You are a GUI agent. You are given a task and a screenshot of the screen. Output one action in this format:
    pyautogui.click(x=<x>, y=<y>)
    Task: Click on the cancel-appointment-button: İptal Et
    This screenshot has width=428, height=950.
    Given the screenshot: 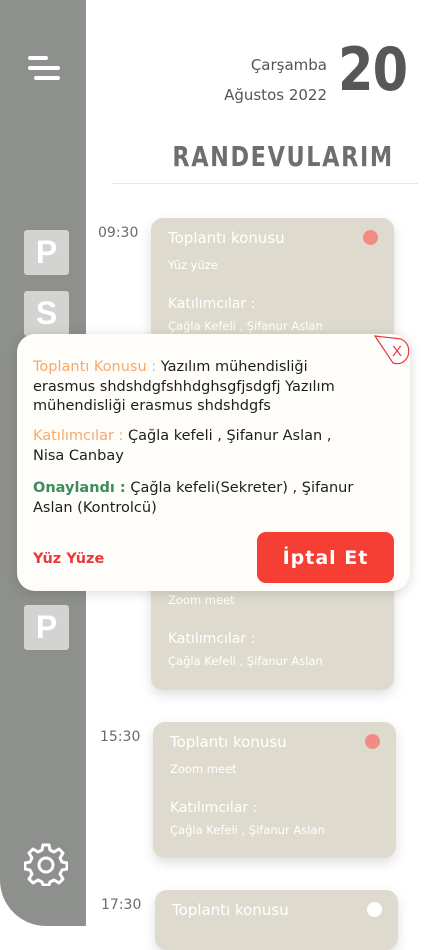 What is the action you would take?
    pyautogui.click(x=325, y=557)
    